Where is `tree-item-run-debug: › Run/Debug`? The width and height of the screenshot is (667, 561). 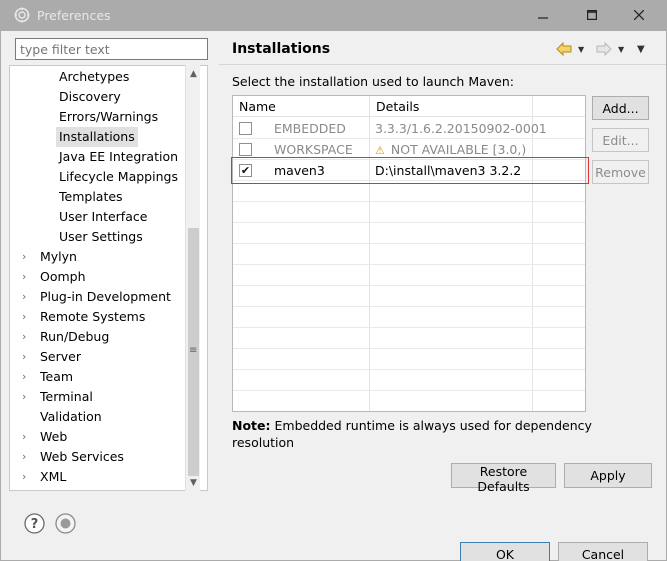
tree-item-run-debug: › Run/Debug is located at coordinates (101, 337).